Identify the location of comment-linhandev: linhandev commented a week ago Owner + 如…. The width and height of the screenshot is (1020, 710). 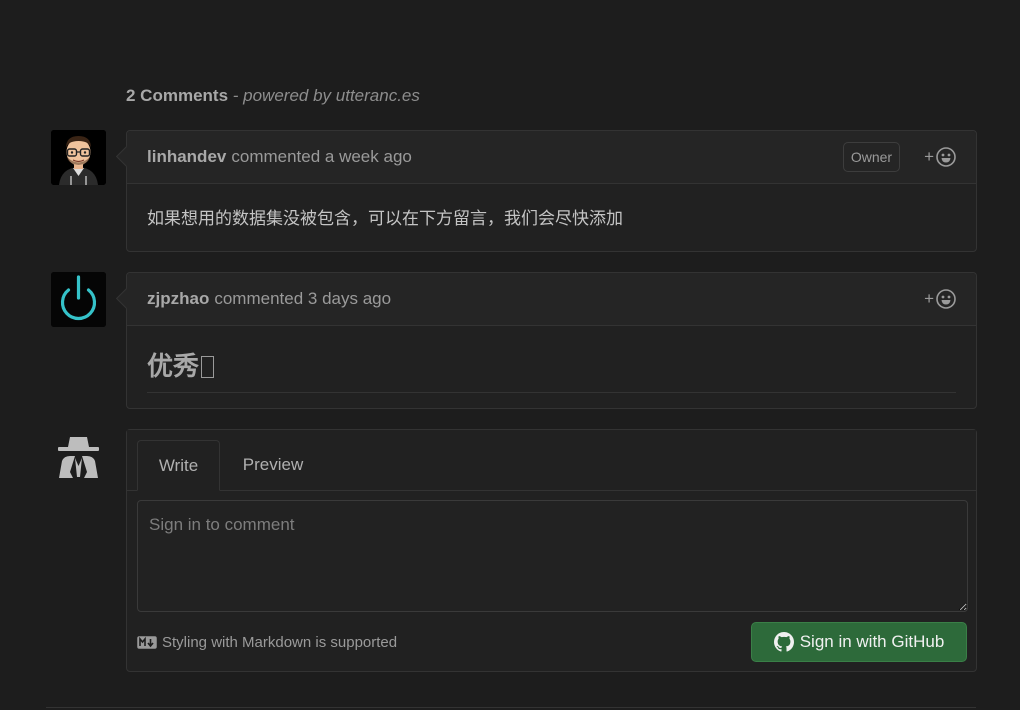
(551, 191).